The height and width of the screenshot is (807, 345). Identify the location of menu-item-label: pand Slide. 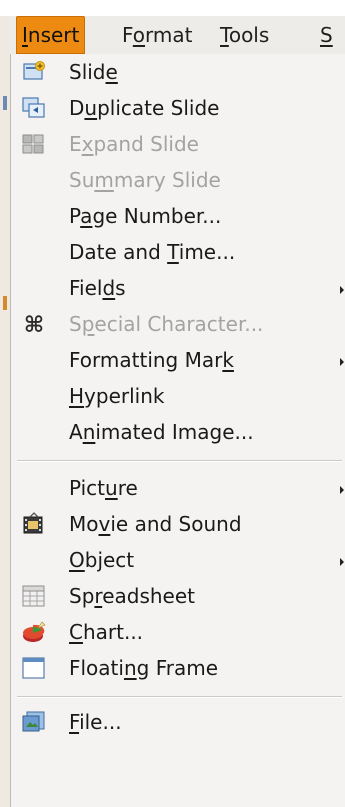
(146, 144).